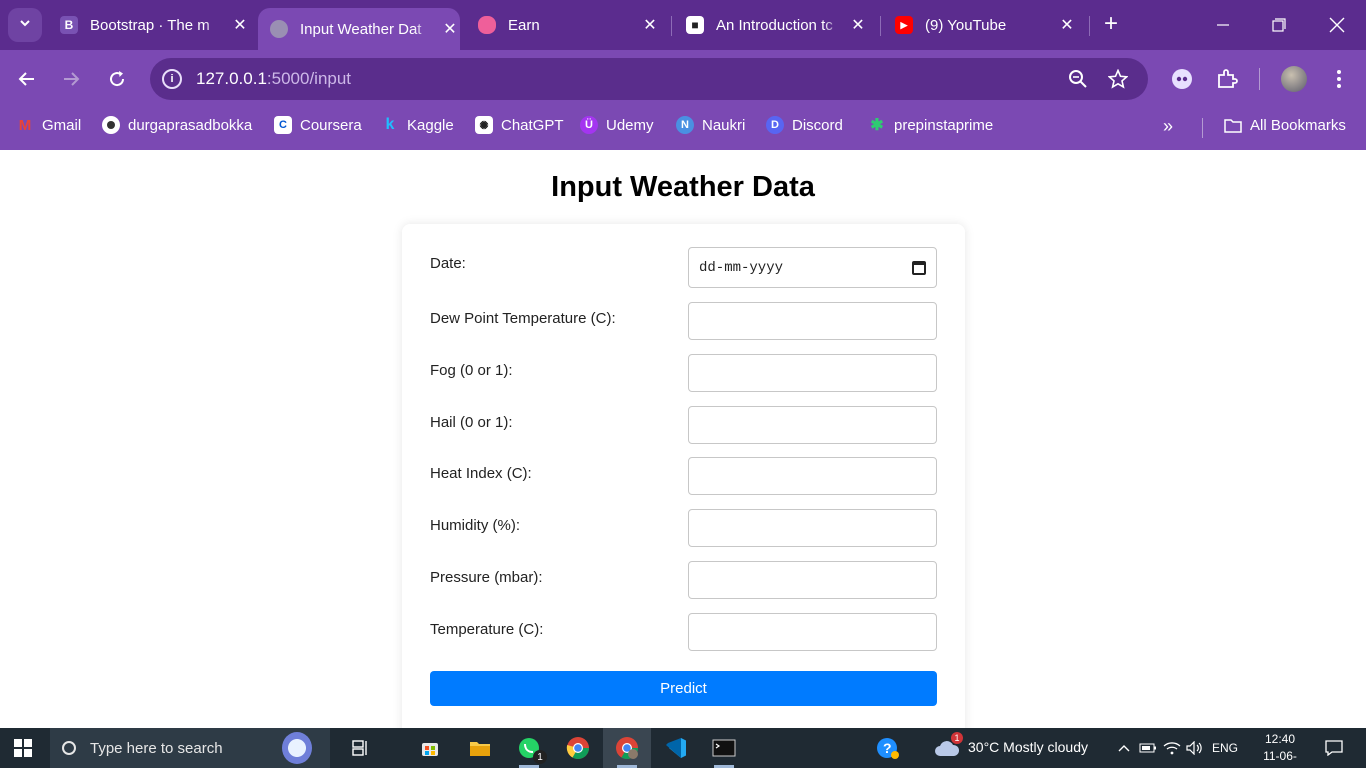 This screenshot has width=1366, height=768. What do you see at coordinates (630, 125) in the screenshot?
I see `bookmark-label: Udemy` at bounding box center [630, 125].